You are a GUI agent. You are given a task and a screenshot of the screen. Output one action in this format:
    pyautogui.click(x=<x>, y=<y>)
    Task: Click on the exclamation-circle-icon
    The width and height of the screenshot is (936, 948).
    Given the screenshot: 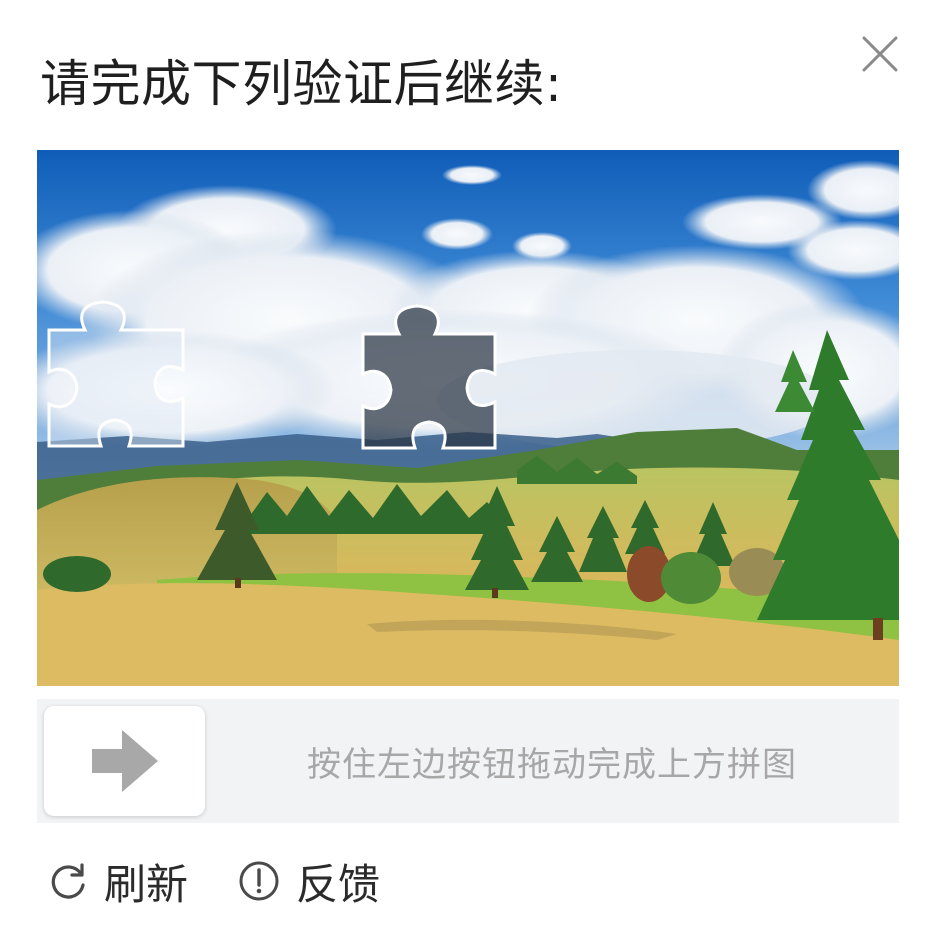 What is the action you would take?
    pyautogui.click(x=259, y=881)
    